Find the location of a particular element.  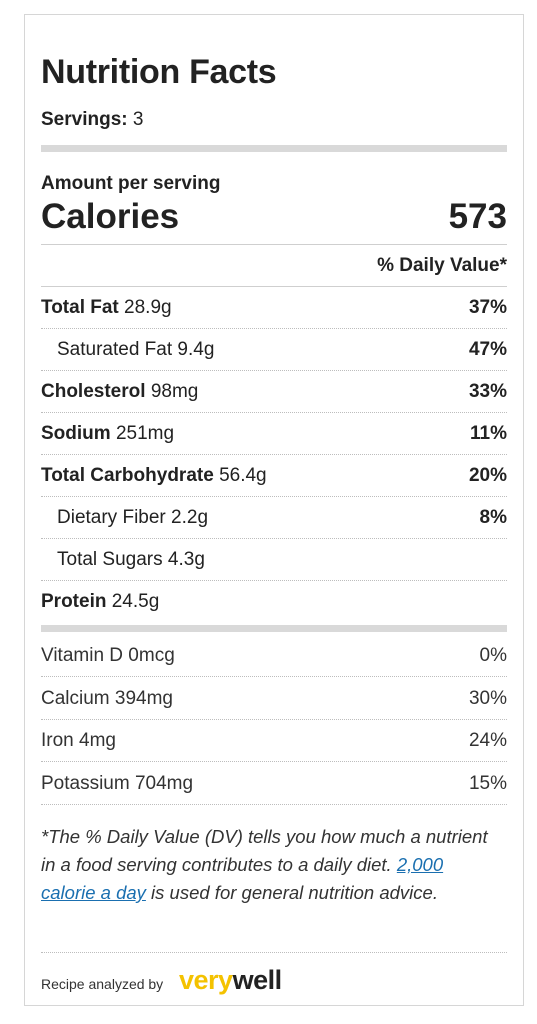

nutrient-row-cholesterol: Cholesterol 98mg 33% is located at coordinates (274, 392).